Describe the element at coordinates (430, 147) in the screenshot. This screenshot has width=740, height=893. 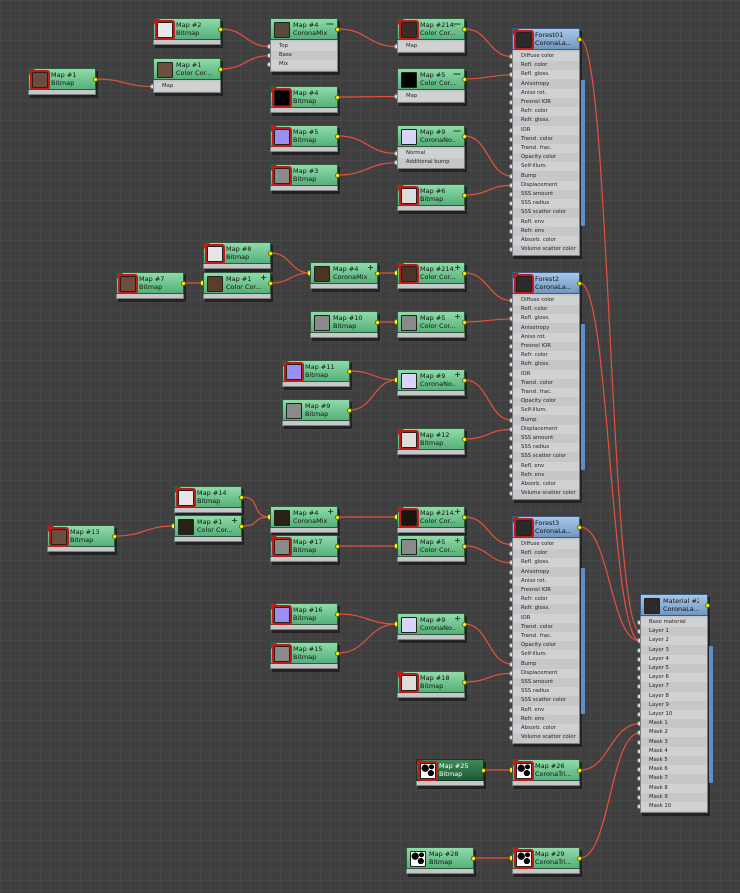
I see `node-map9a: Map #9 CoronaNo... — Normal Additional bump` at that location.